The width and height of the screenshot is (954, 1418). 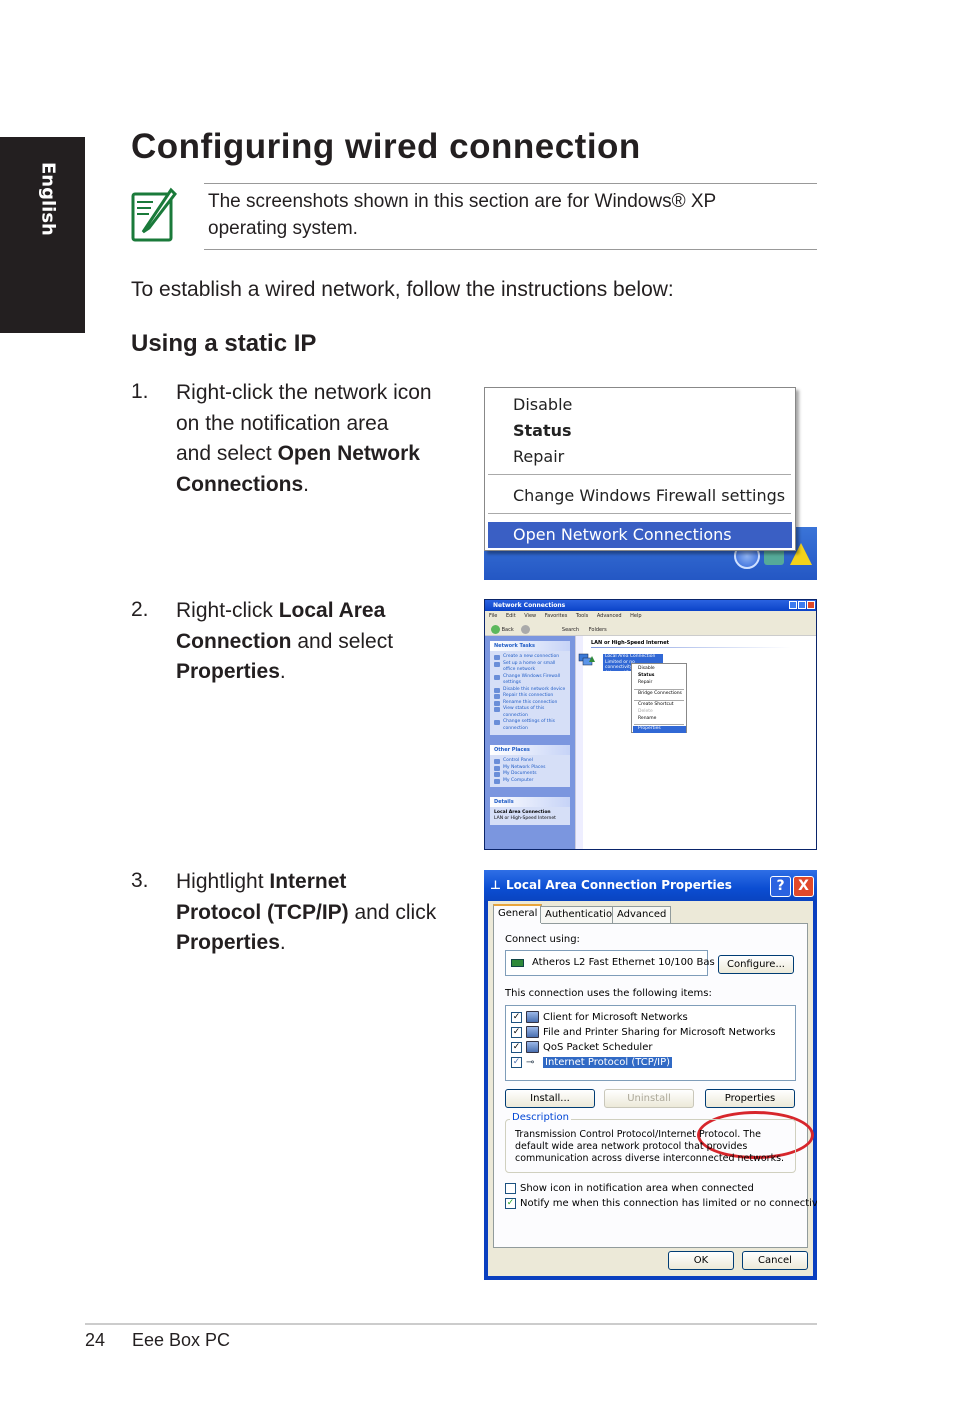 I want to click on step-1-number: 1., so click(x=140, y=391).